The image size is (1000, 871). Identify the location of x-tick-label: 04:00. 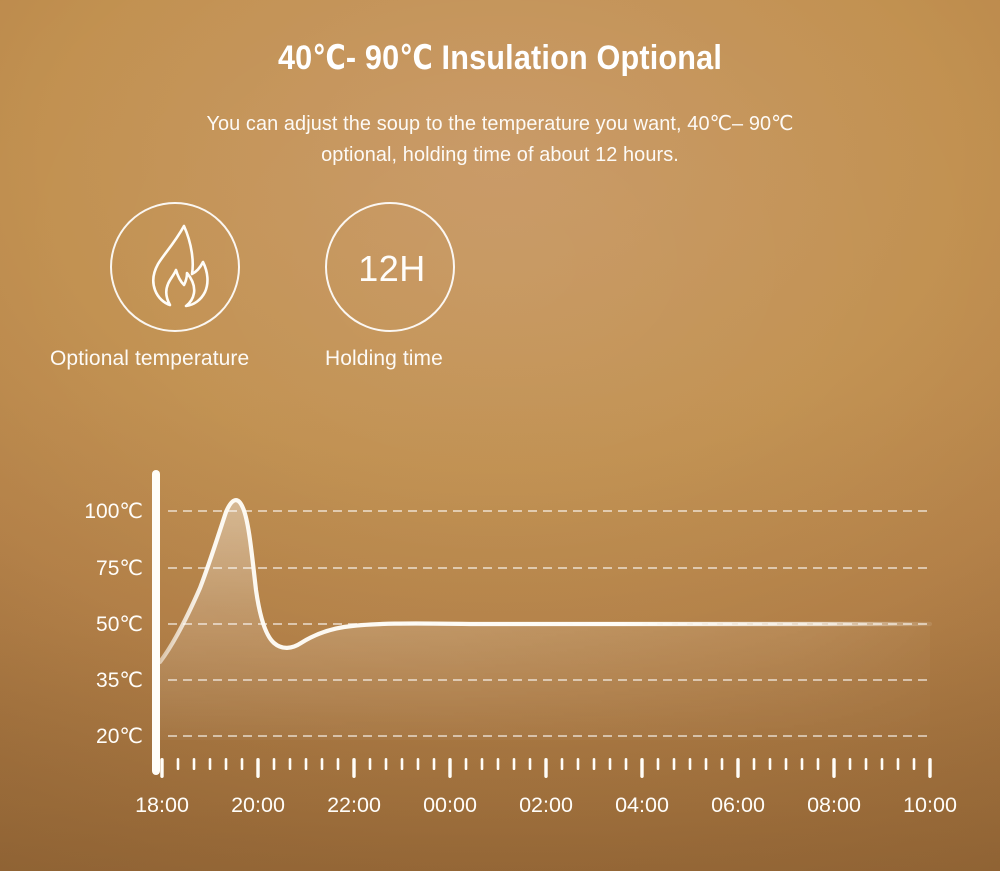
(642, 805).